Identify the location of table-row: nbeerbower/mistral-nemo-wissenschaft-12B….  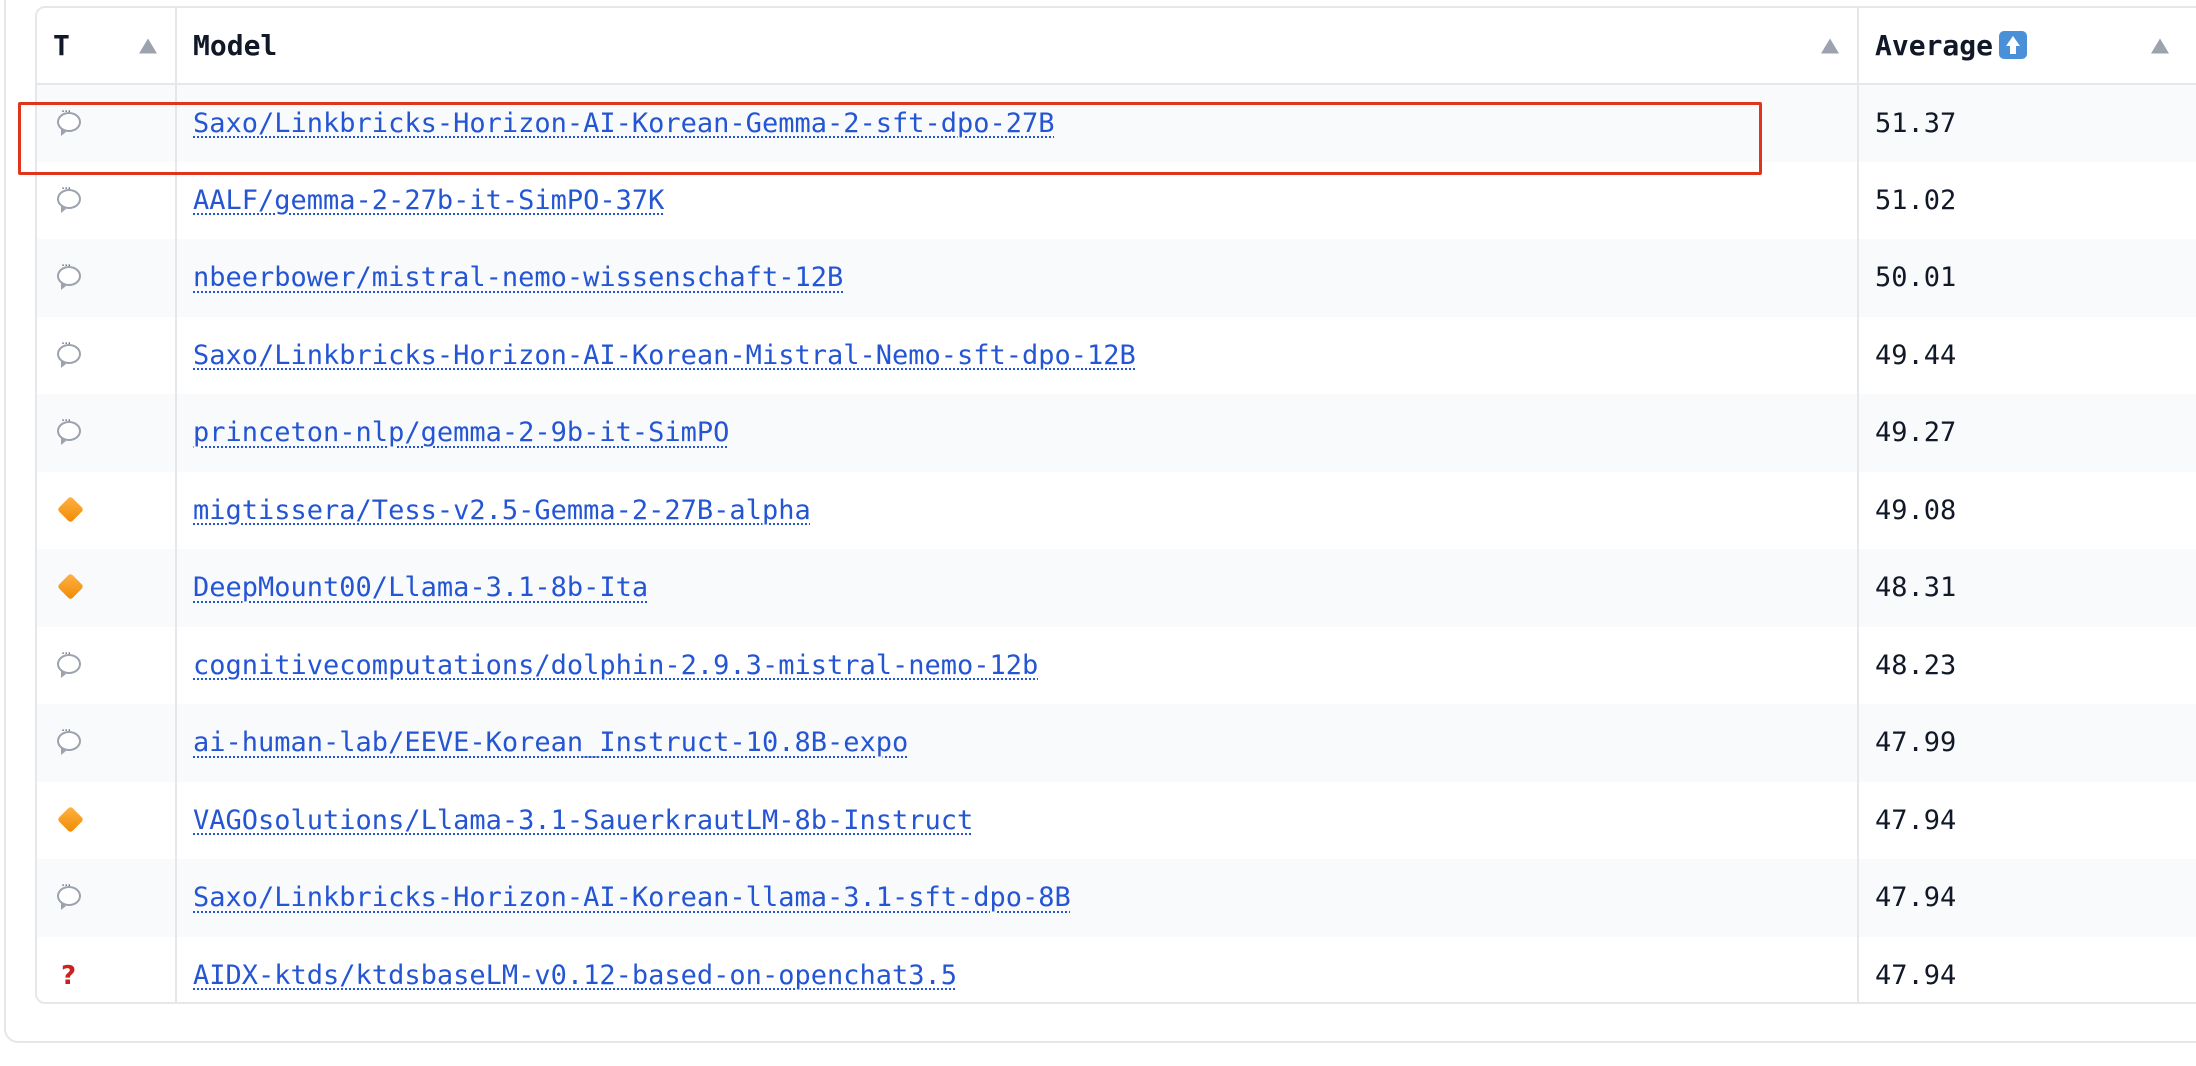
(1116, 278).